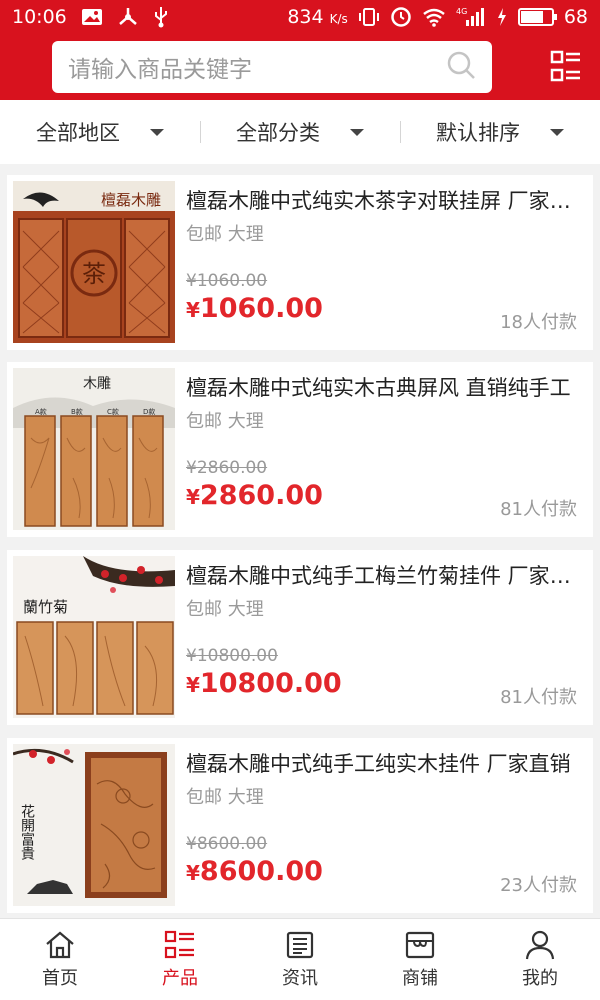 The image size is (600, 1000). I want to click on store-icon, so click(420, 944).